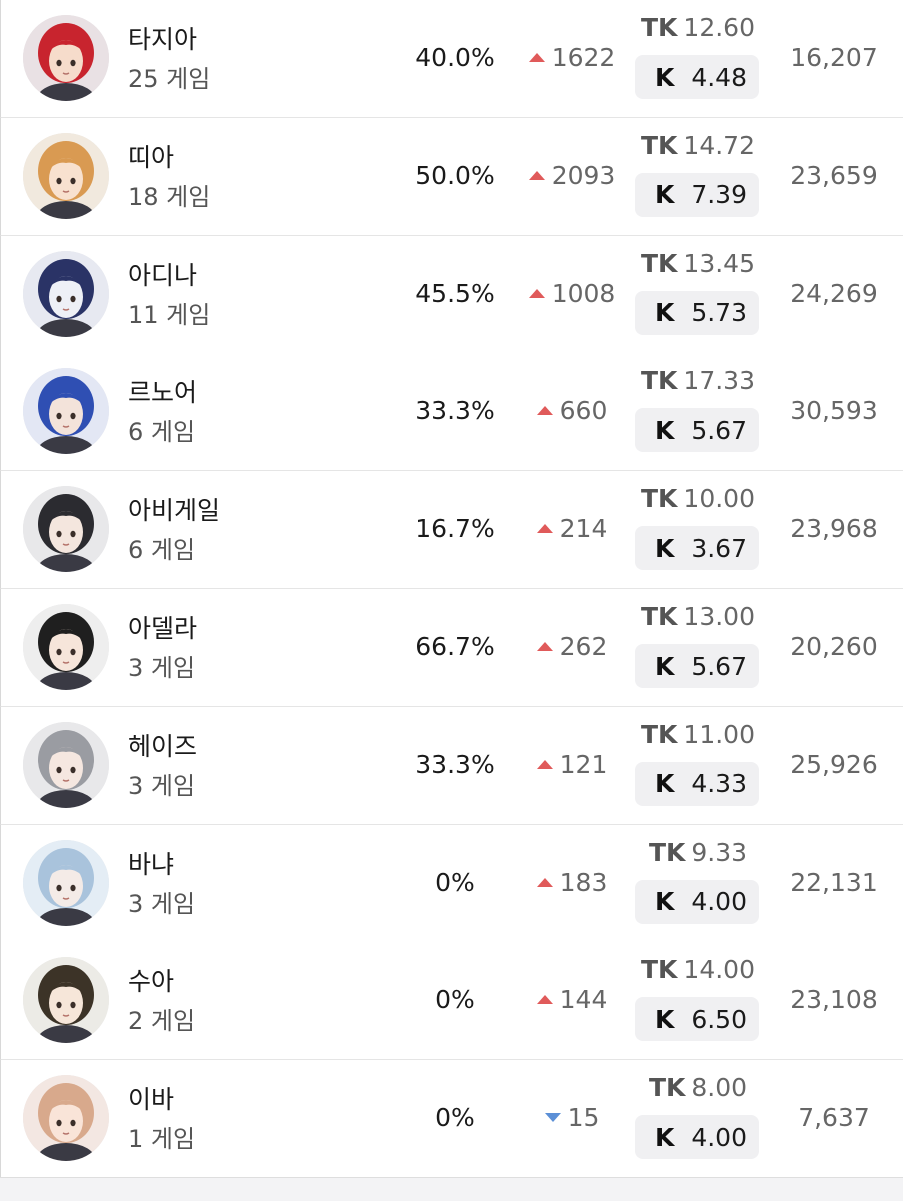  What do you see at coordinates (719, 195) in the screenshot?
I see `k-value: 7.39` at bounding box center [719, 195].